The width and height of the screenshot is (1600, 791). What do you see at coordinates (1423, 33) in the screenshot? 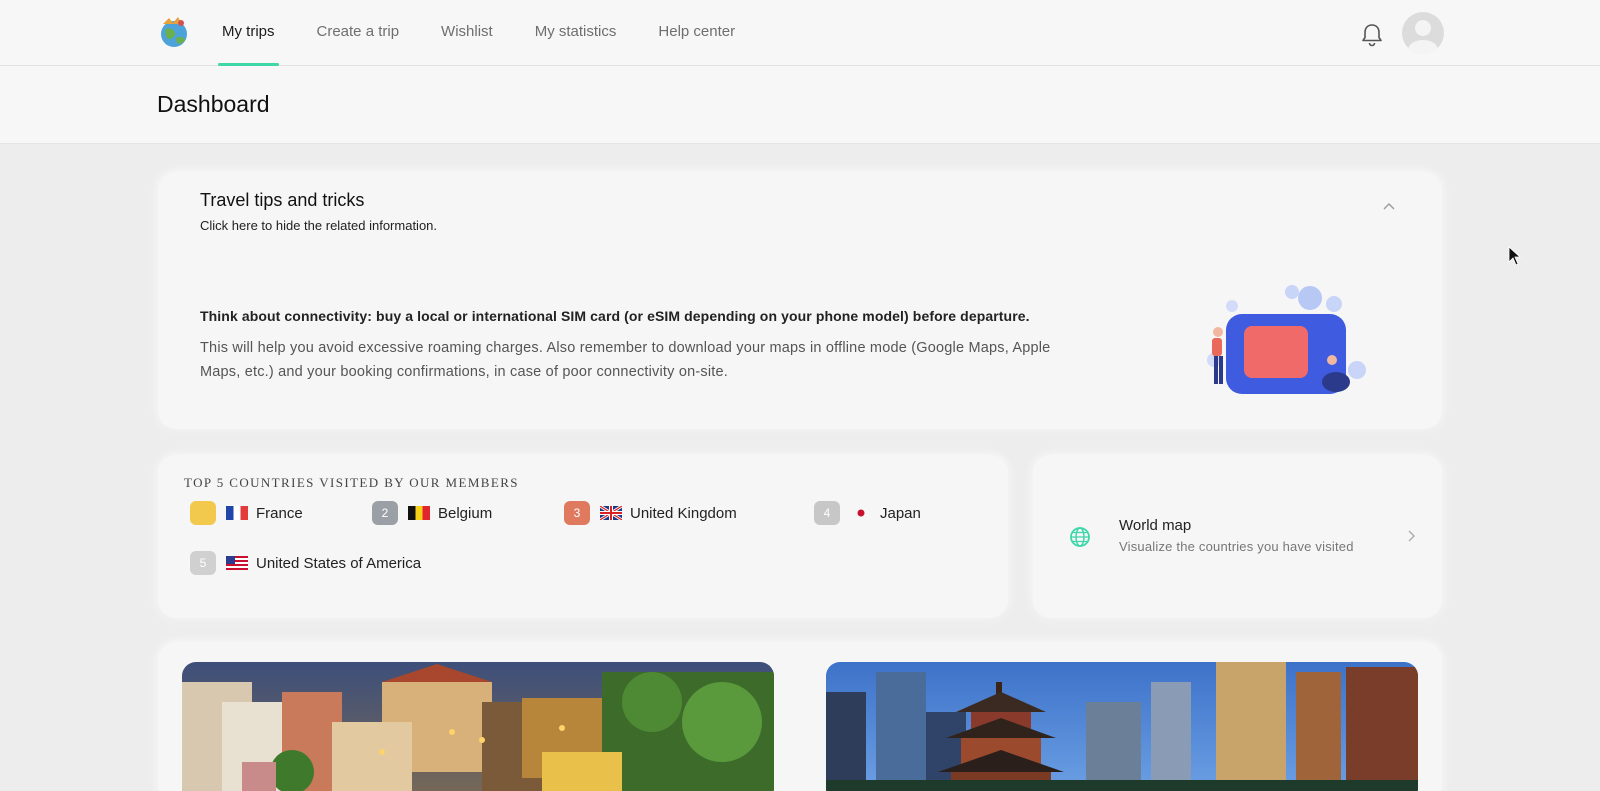
I see `user-avatar-icon` at bounding box center [1423, 33].